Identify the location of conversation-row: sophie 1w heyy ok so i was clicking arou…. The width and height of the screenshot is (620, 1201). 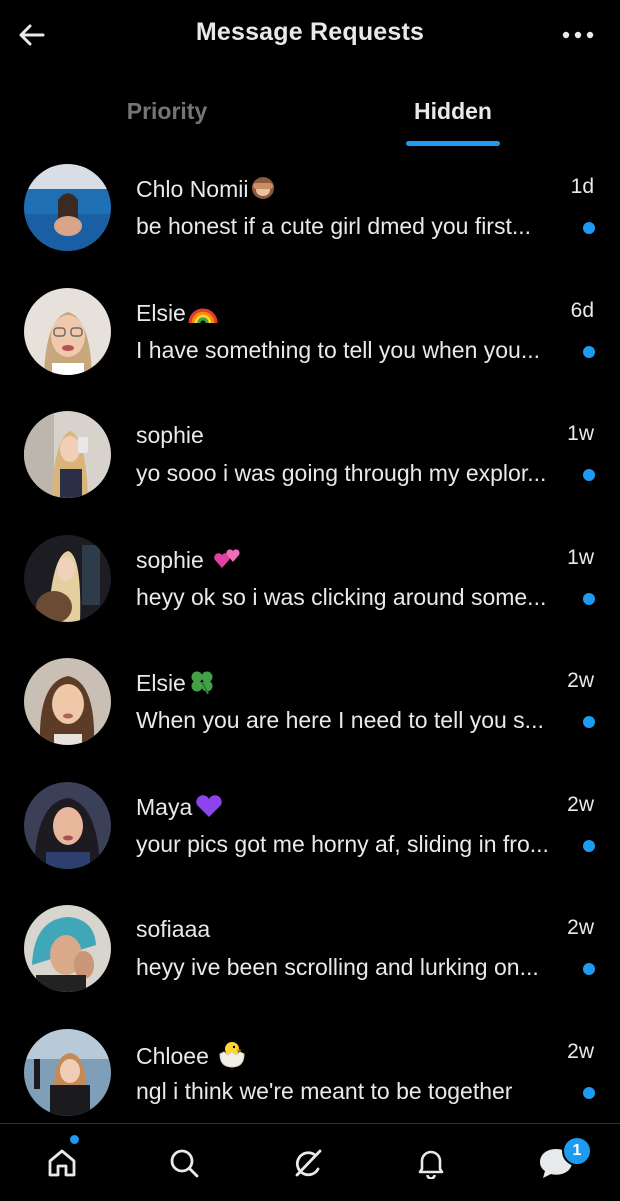
(310, 583).